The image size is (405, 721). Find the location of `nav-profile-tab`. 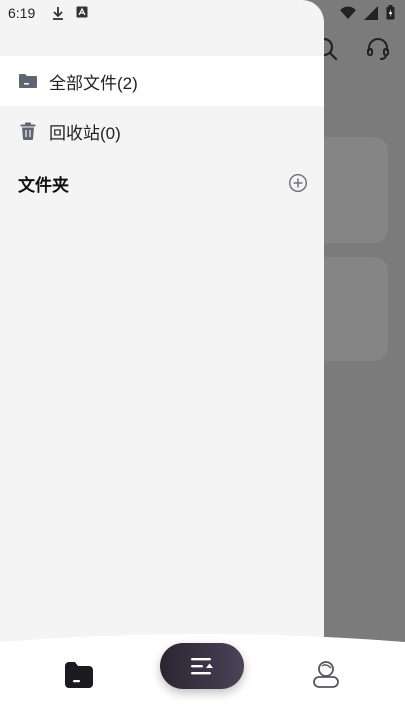

nav-profile-tab is located at coordinates (326, 674).